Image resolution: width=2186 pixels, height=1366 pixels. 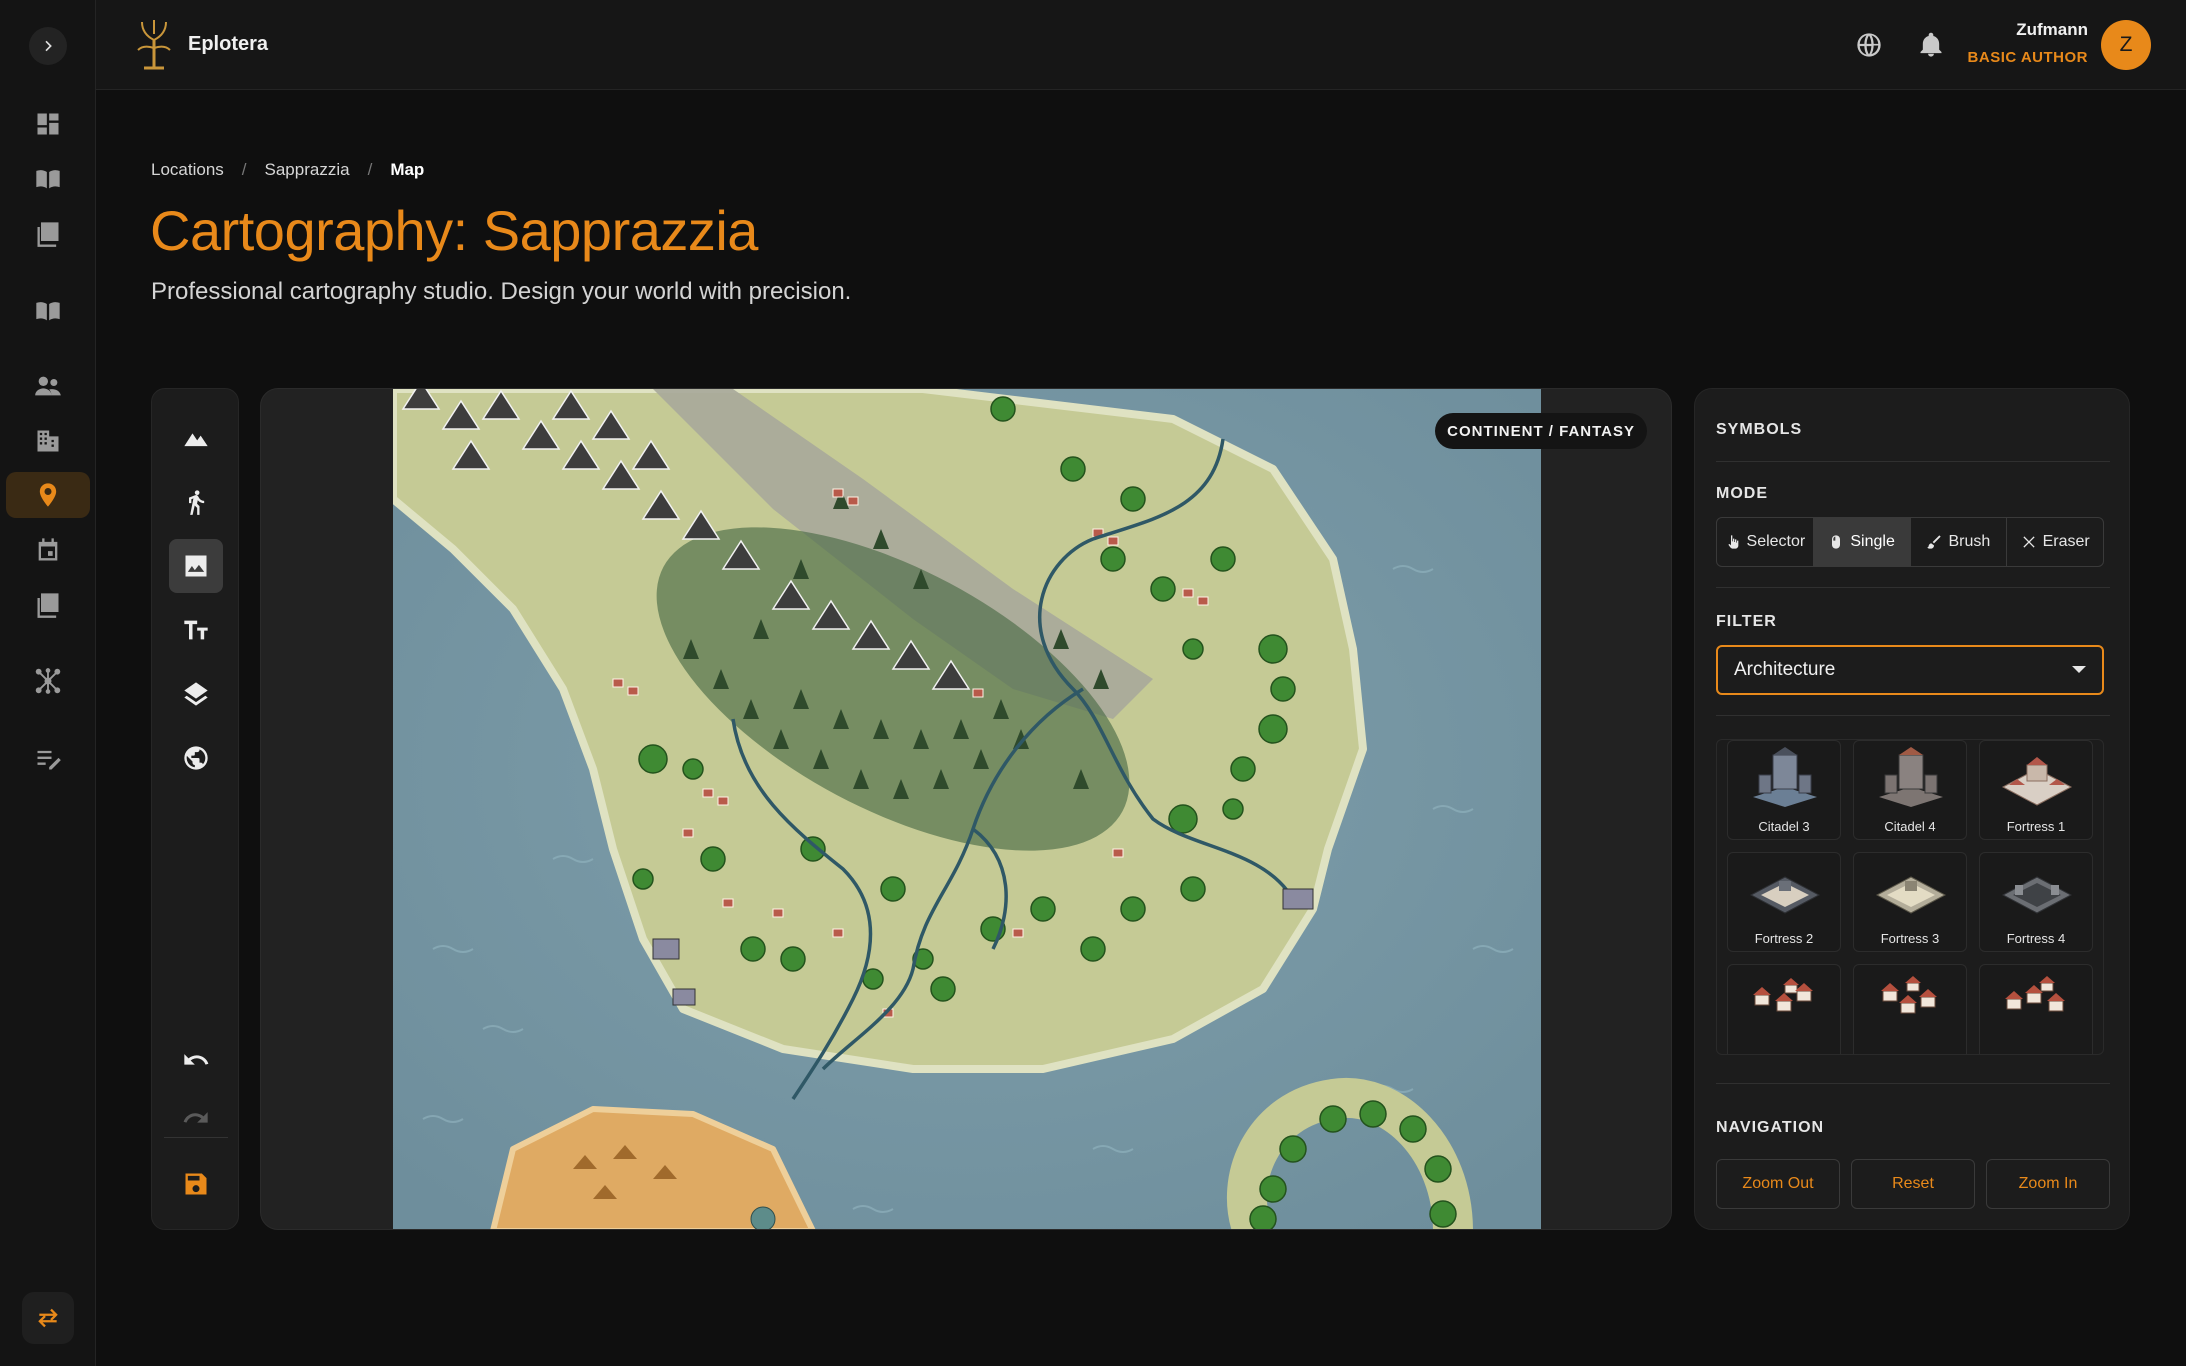 I want to click on mouse-icon, so click(x=1836, y=542).